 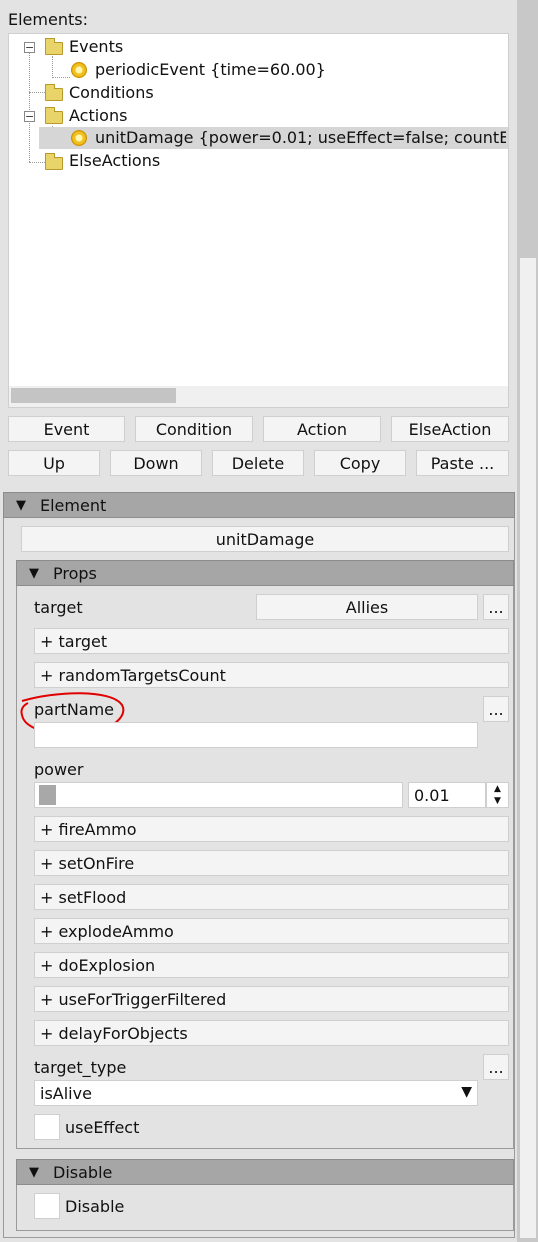 What do you see at coordinates (79, 70) in the screenshot?
I see `event-node-icon` at bounding box center [79, 70].